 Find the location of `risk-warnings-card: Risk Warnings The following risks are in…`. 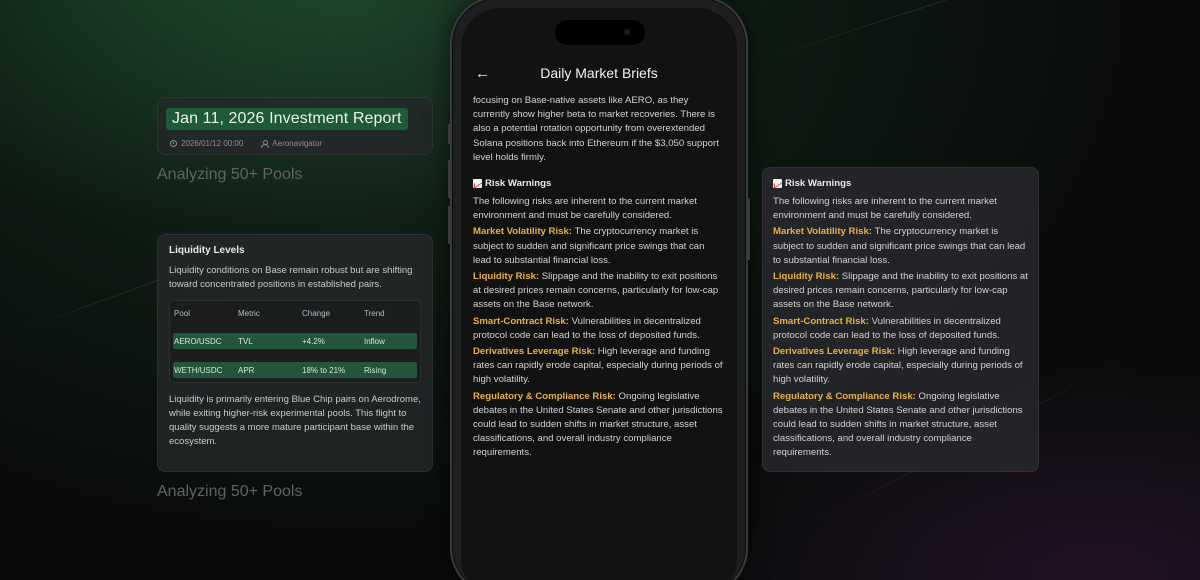

risk-warnings-card: Risk Warnings The following risks are in… is located at coordinates (900, 319).